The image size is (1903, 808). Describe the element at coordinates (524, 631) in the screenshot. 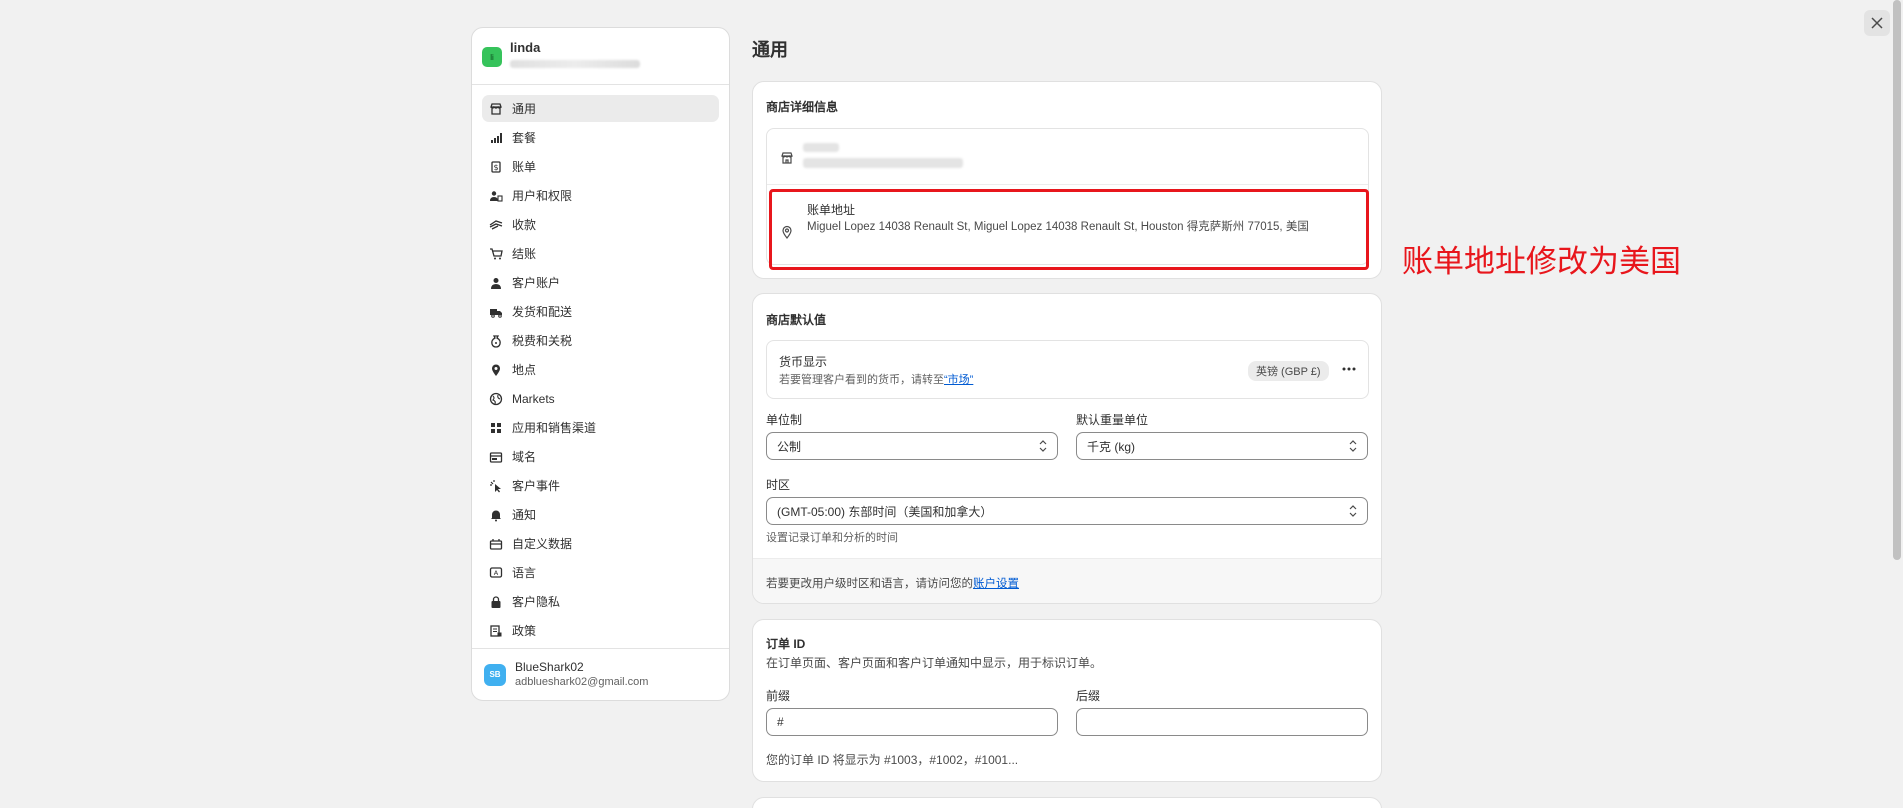

I see `sidebar-item-label: 政策` at that location.